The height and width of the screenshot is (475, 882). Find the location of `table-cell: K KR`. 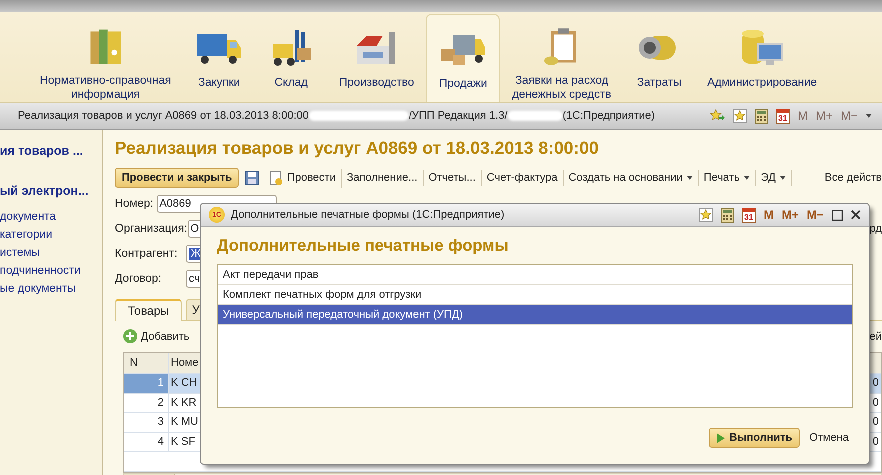

table-cell: K KR is located at coordinates (184, 402).